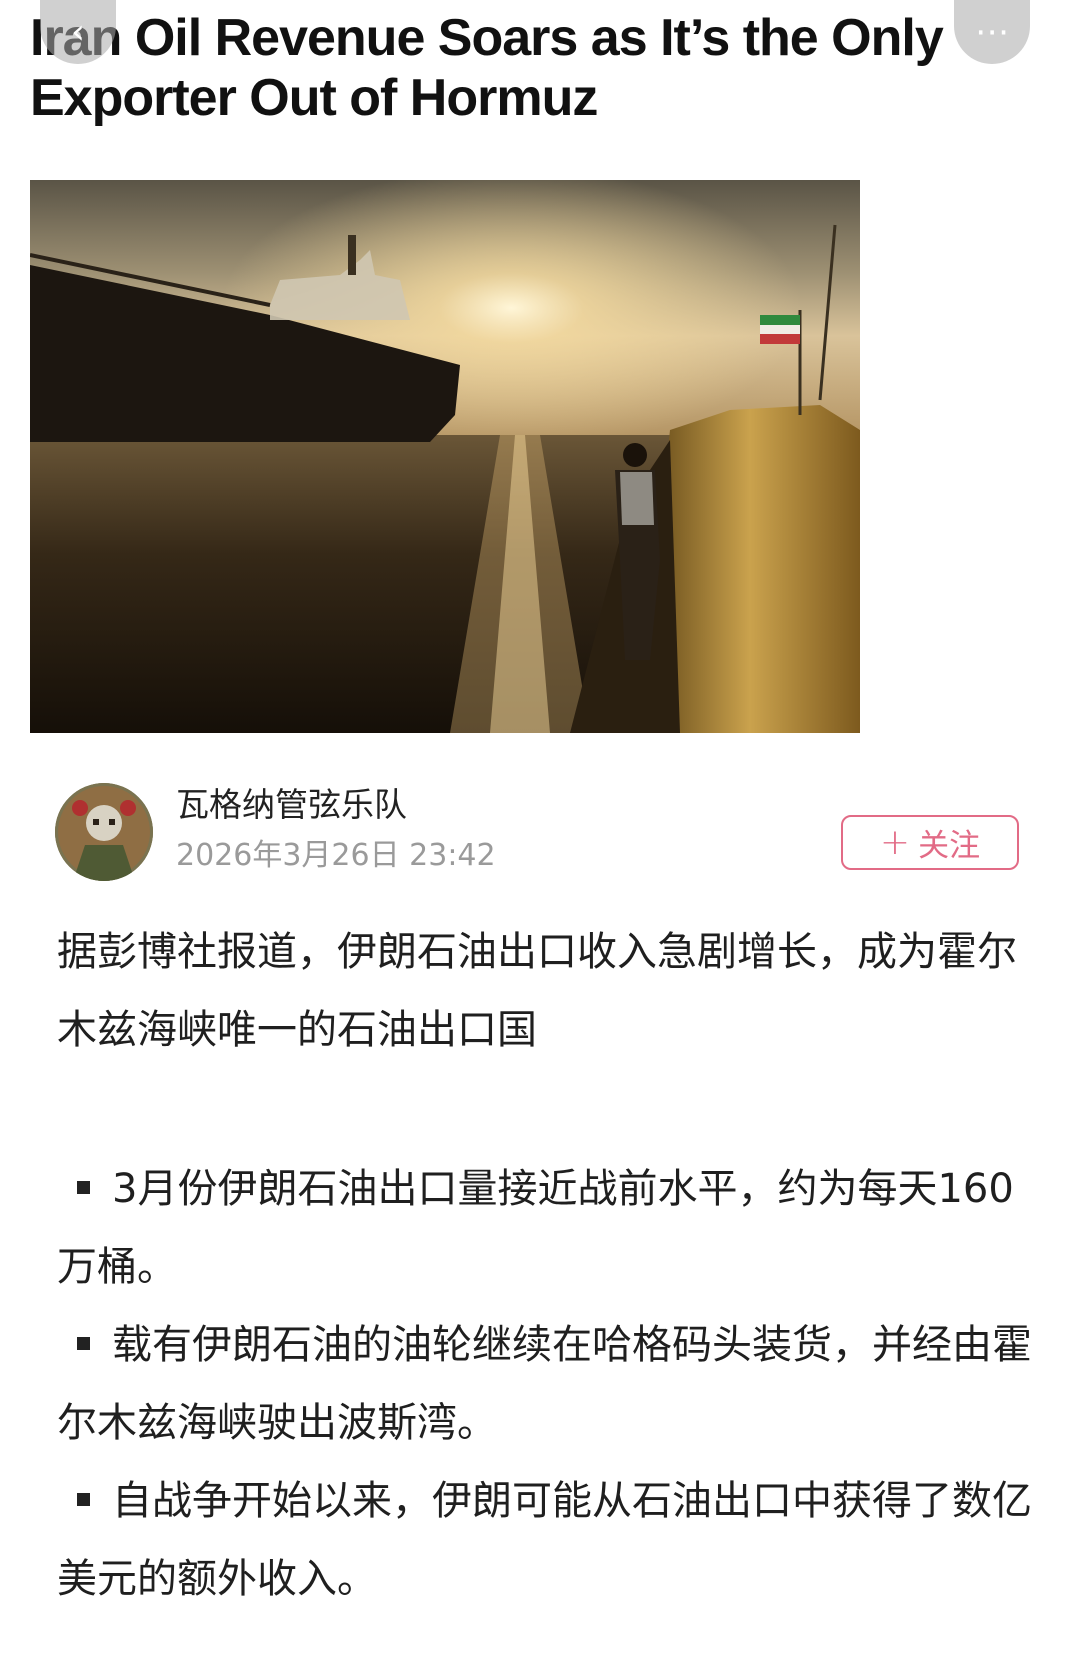 The image size is (1080, 1653). What do you see at coordinates (895, 842) in the screenshot?
I see `plus-icon: +` at bounding box center [895, 842].